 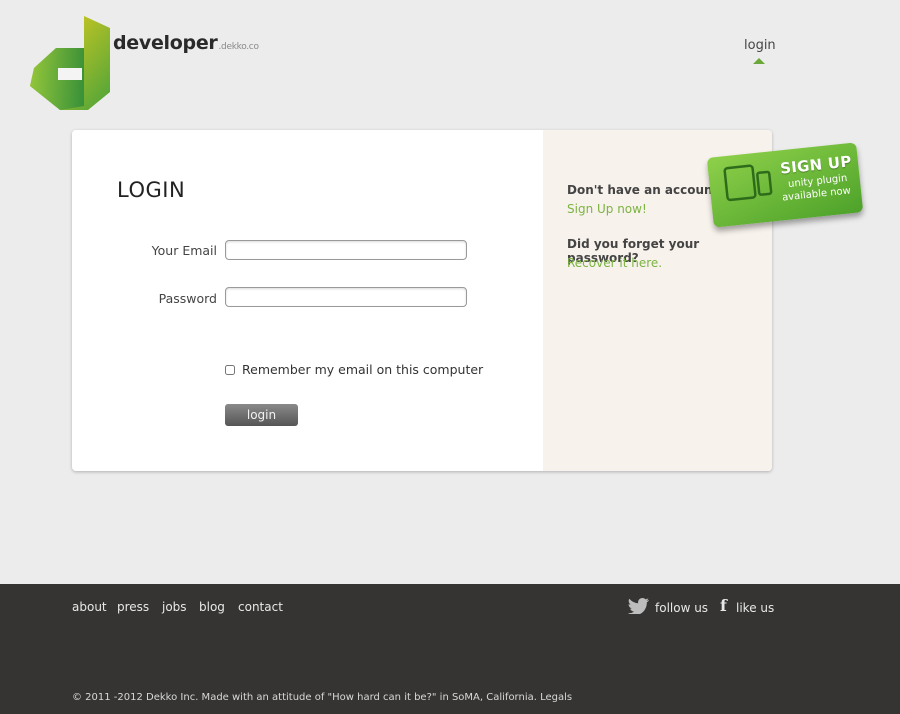 I want to click on remember-email-label: Remember my email on this computer, so click(x=362, y=369).